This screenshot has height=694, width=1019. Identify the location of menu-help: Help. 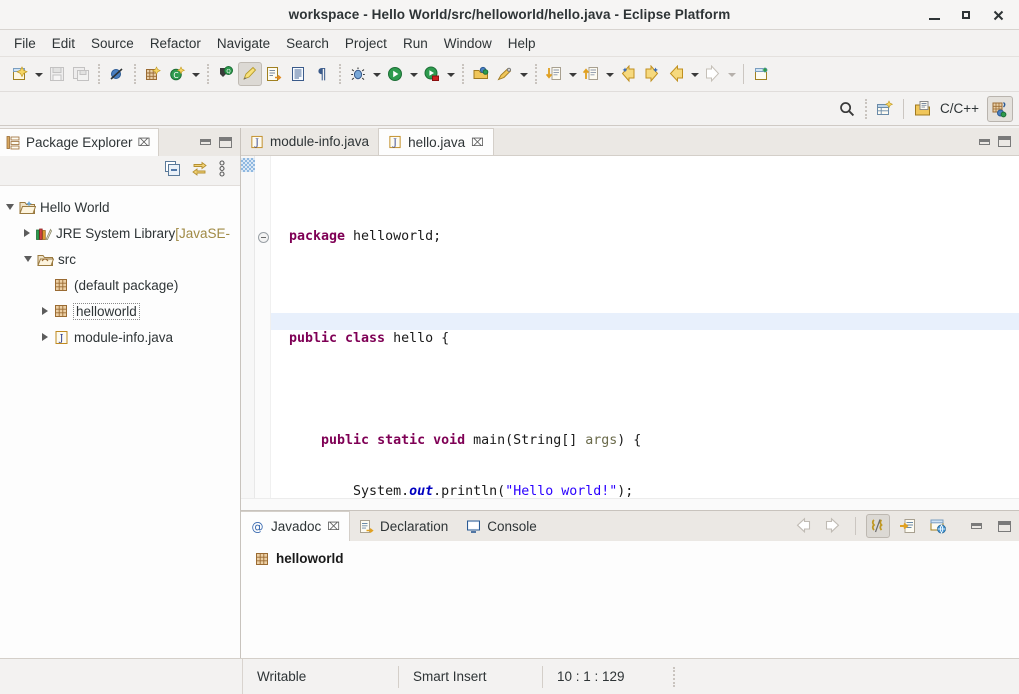
(522, 43).